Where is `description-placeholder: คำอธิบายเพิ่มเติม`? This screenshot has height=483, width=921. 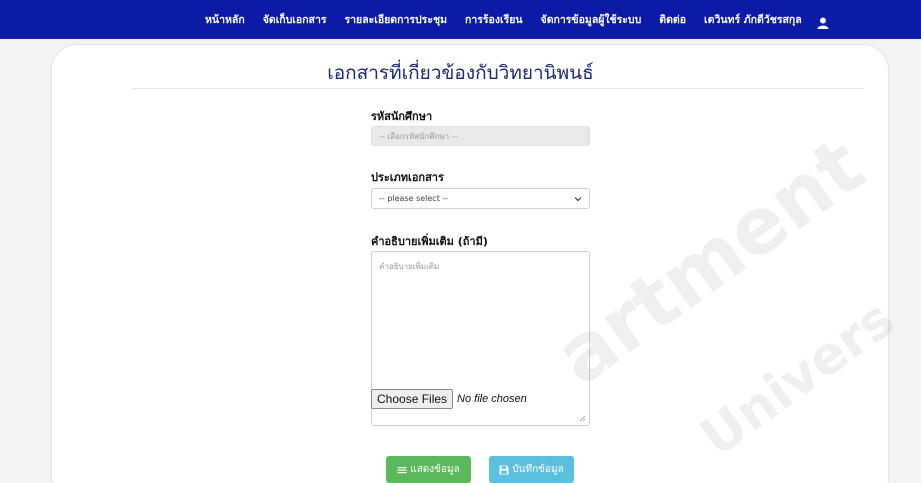
description-placeholder: คำอธิบายเพิ่มเติม is located at coordinates (409, 266).